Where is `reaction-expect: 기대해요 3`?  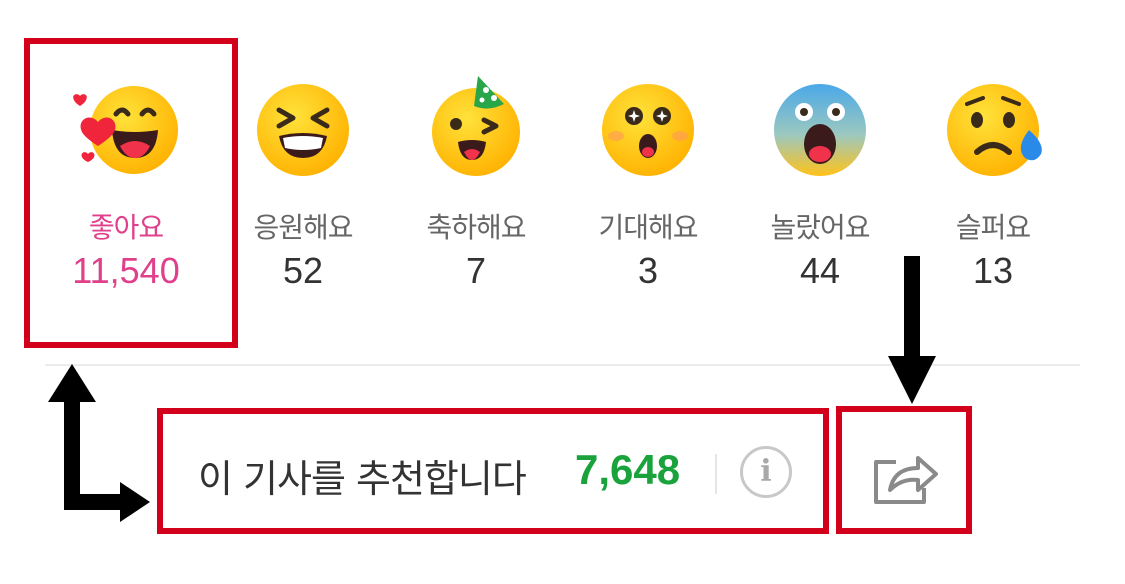
reaction-expect: 기대해요 3 is located at coordinates (648, 190).